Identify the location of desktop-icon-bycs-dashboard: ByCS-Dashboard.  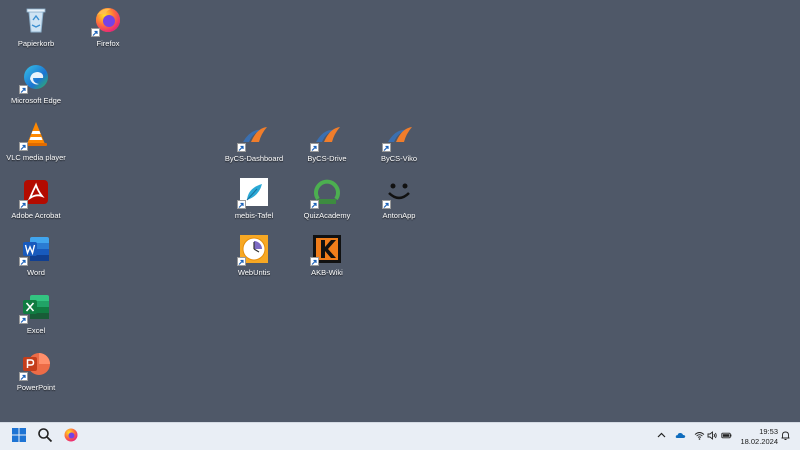
(254, 145).